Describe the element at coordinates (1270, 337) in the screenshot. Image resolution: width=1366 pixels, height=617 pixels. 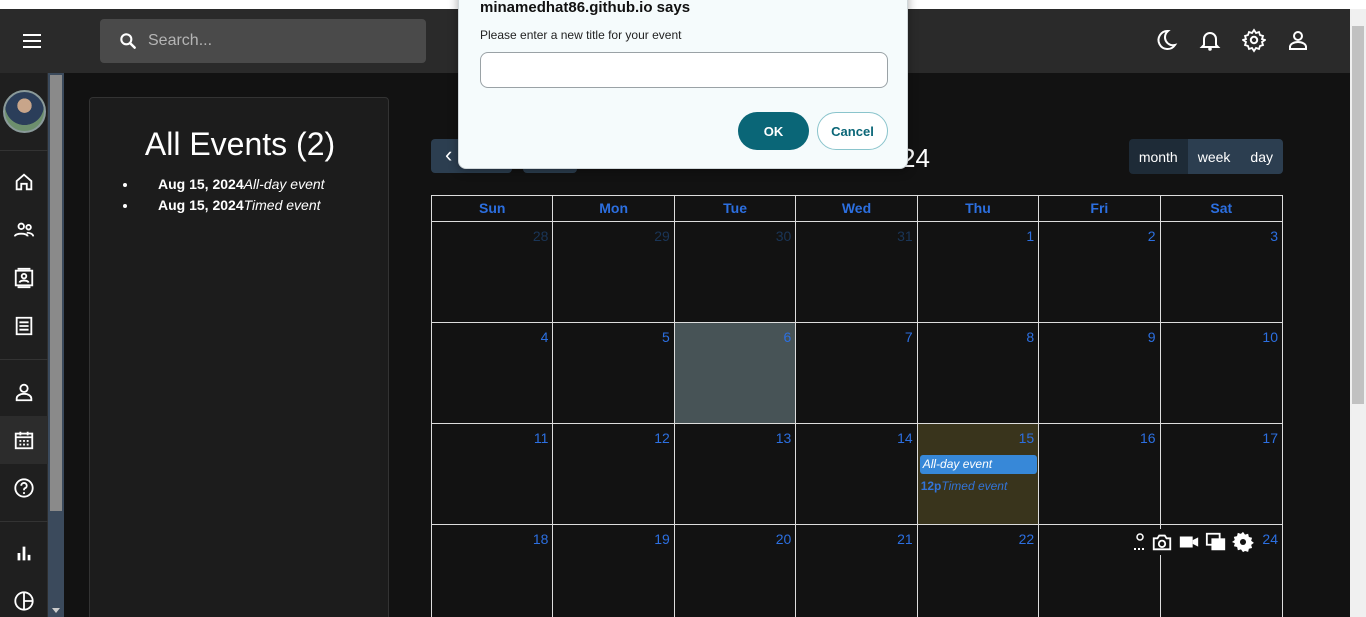
I see `day-number: 10` at that location.